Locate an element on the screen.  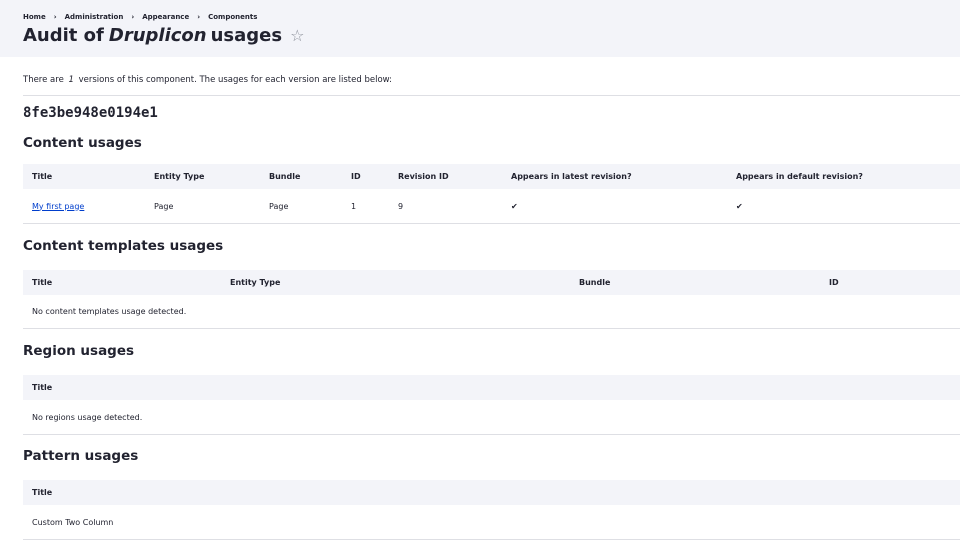
table-row: My first page Page Page 1 9 ✔ ✔ is located at coordinates (491, 206).